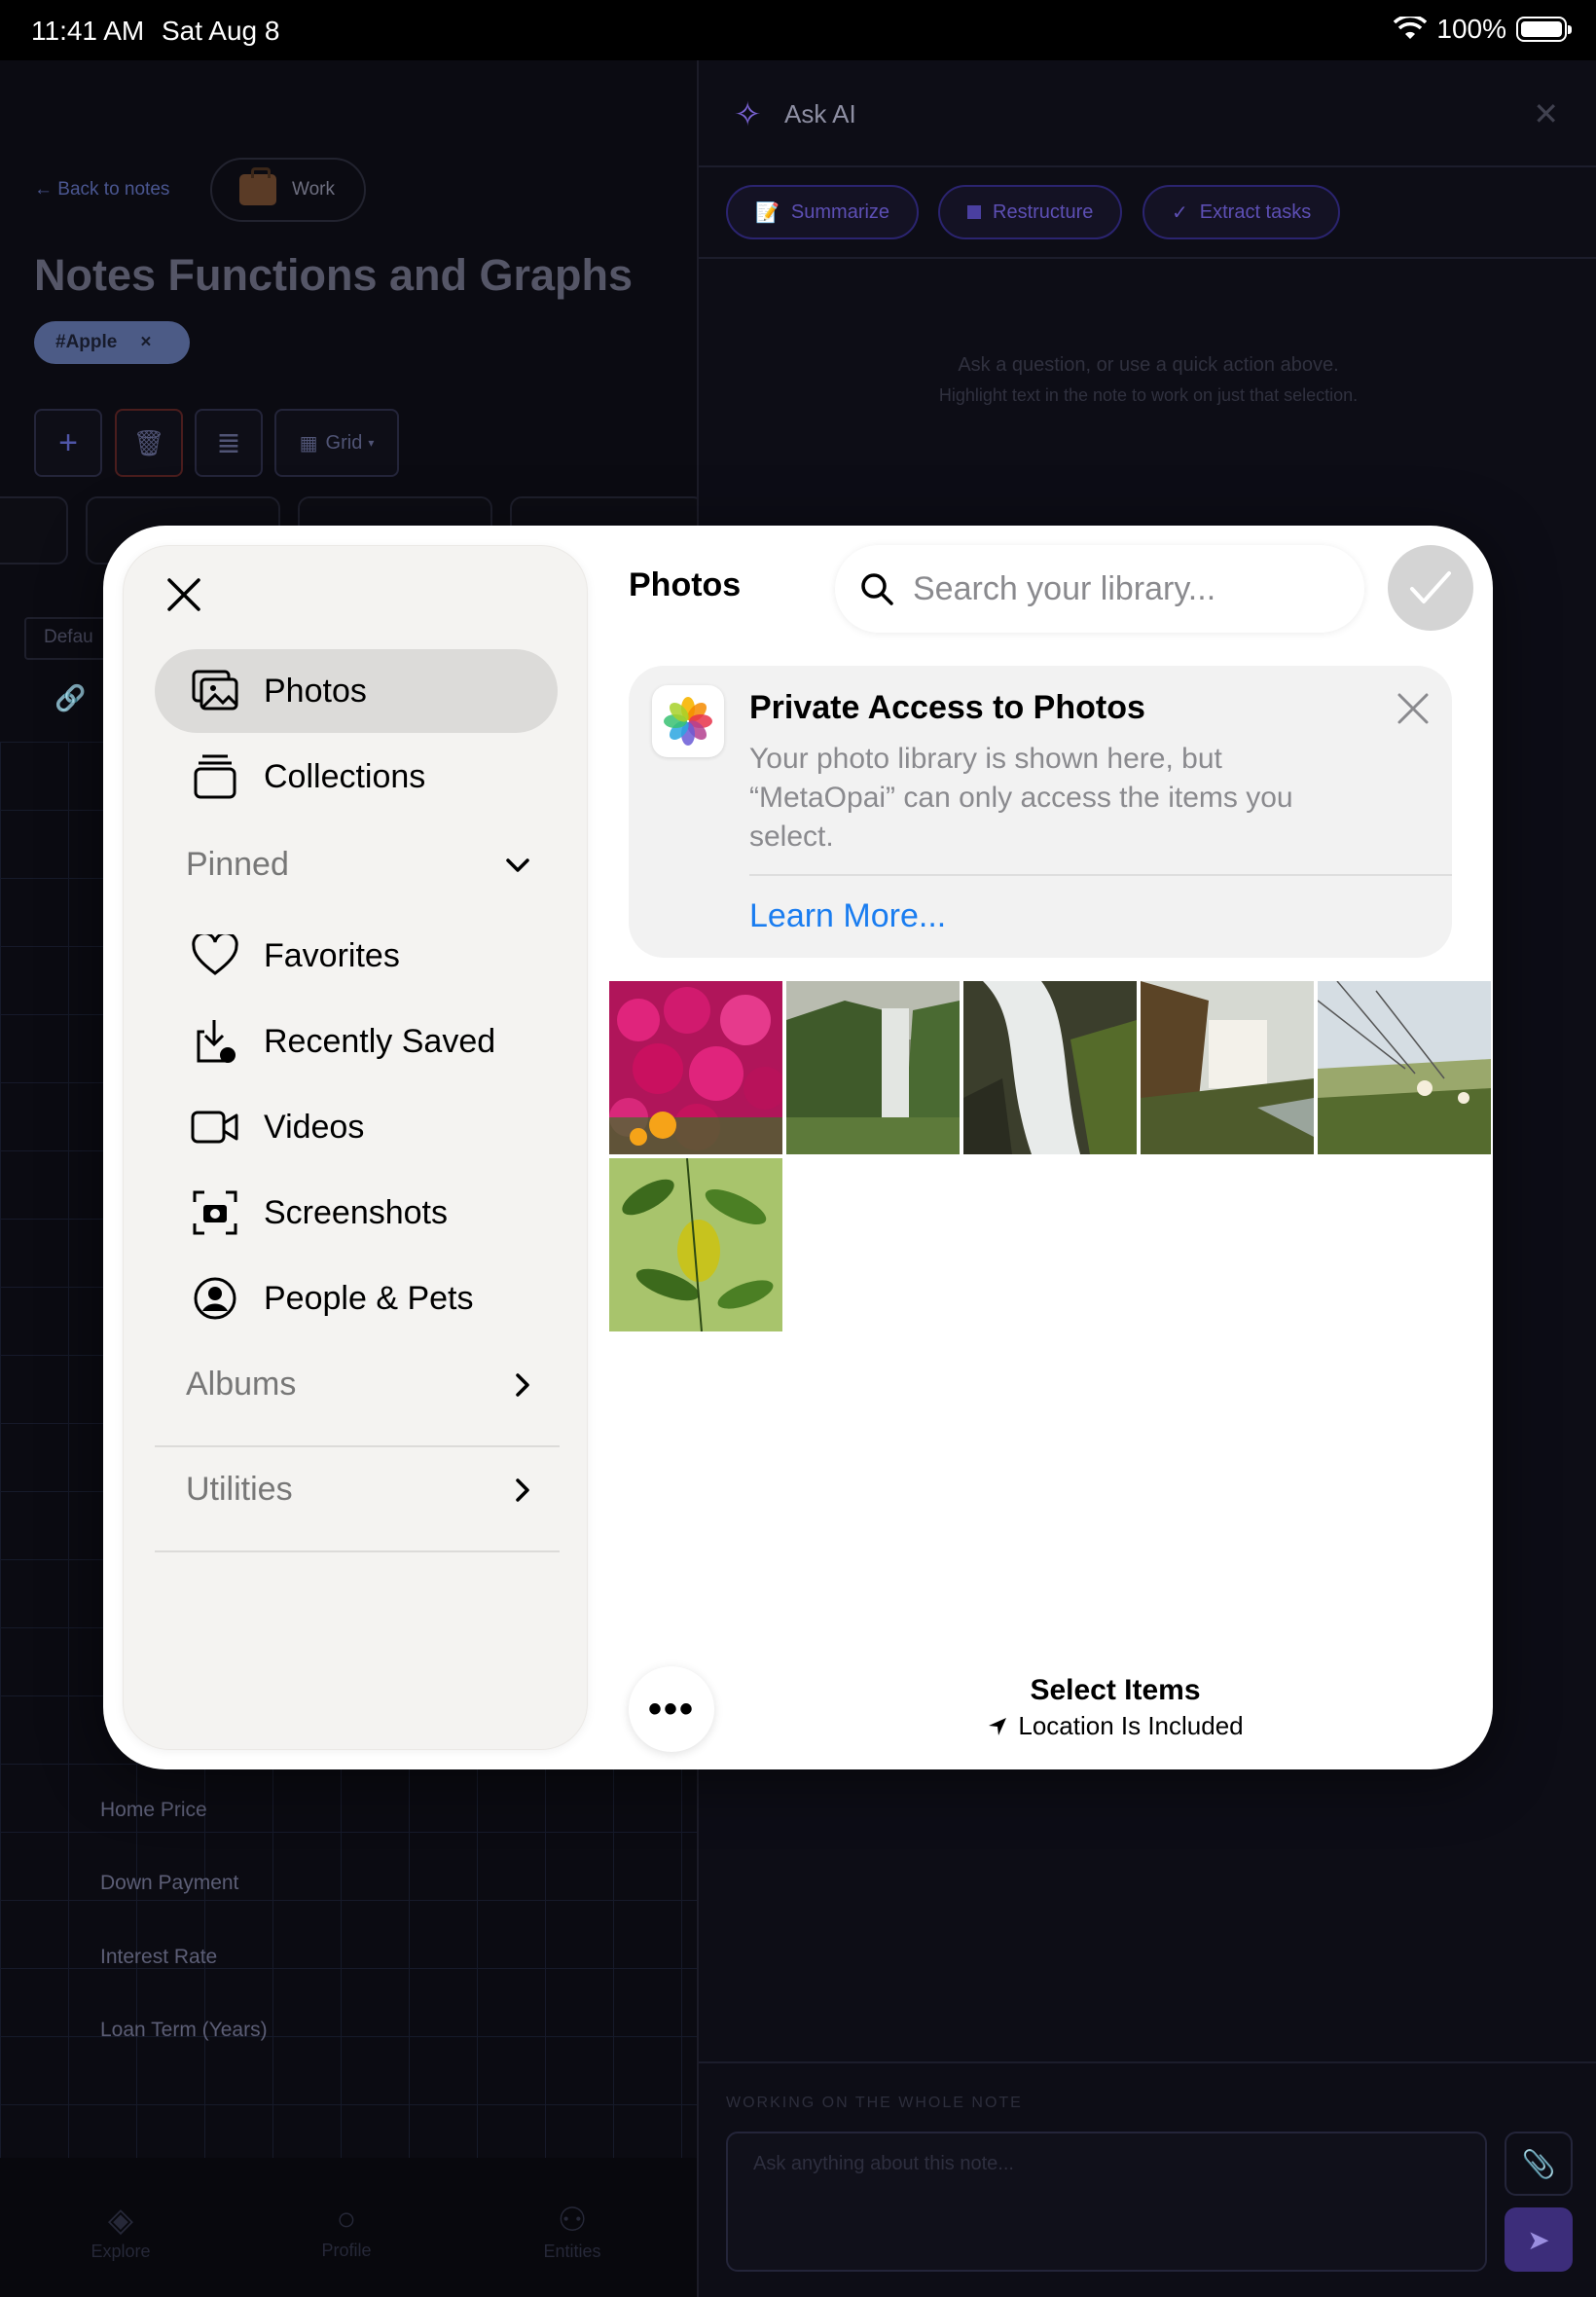 This screenshot has width=1596, height=2297. What do you see at coordinates (998, 1726) in the screenshot?
I see `location-arrow-icon` at bounding box center [998, 1726].